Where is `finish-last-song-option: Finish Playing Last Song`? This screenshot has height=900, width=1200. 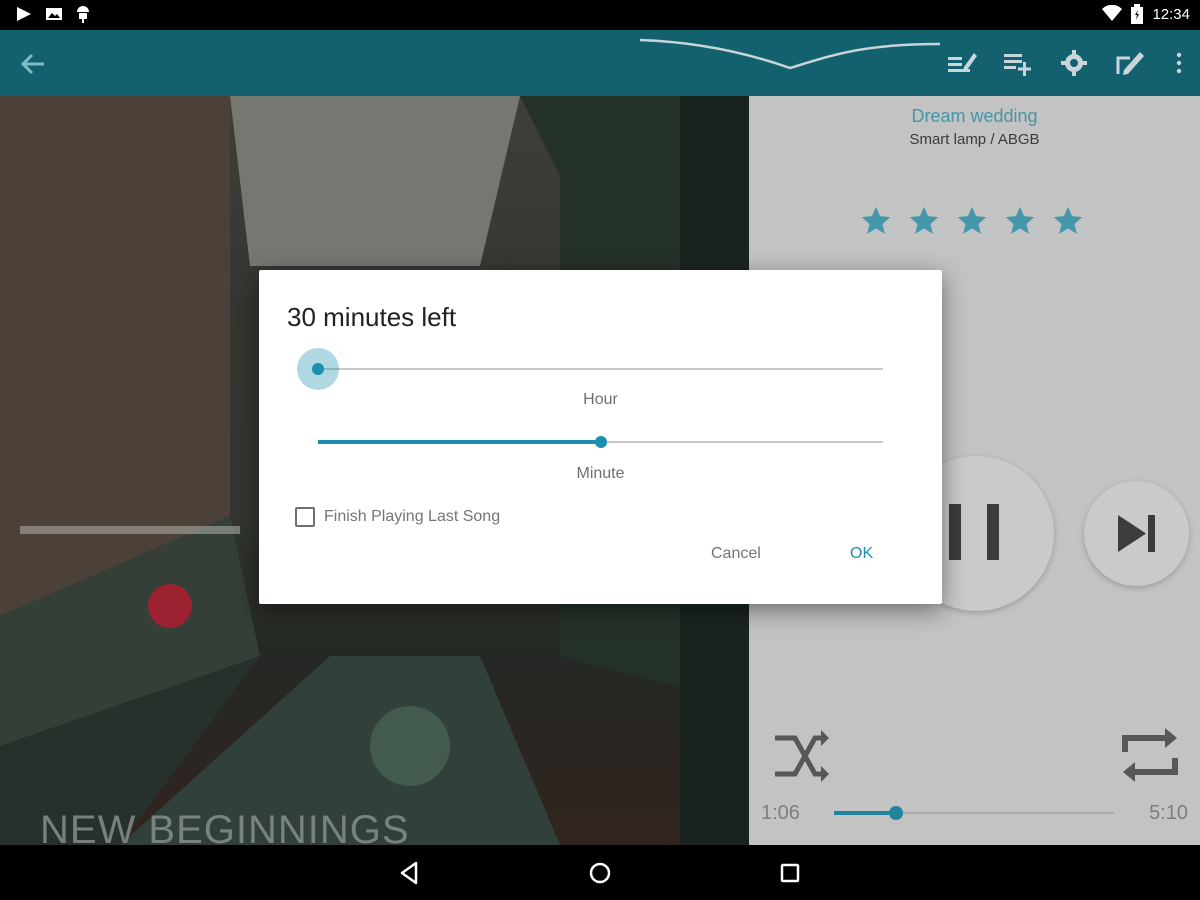 finish-last-song-option: Finish Playing Last Song is located at coordinates (397, 517).